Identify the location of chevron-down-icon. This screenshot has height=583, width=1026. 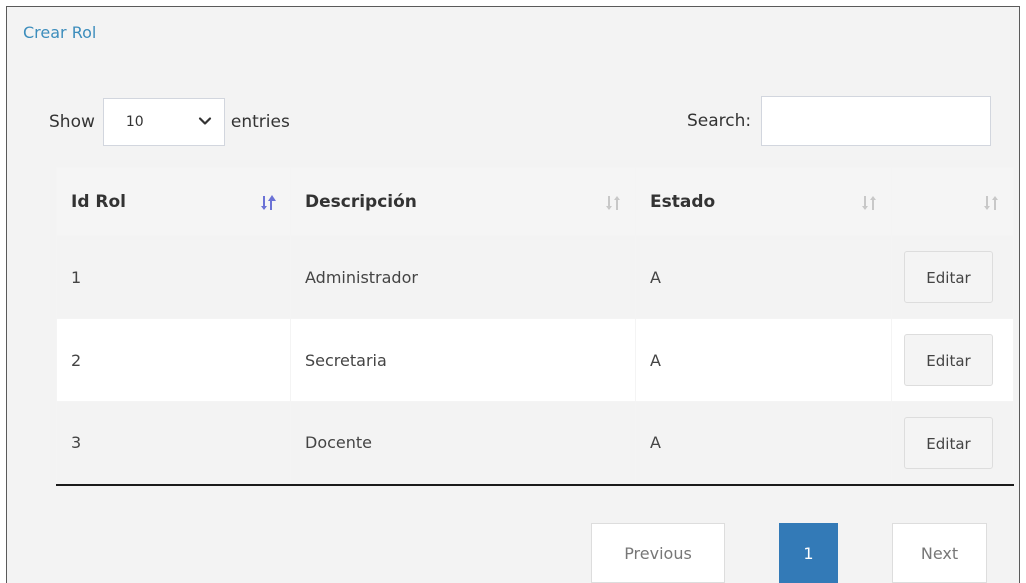
(204, 121).